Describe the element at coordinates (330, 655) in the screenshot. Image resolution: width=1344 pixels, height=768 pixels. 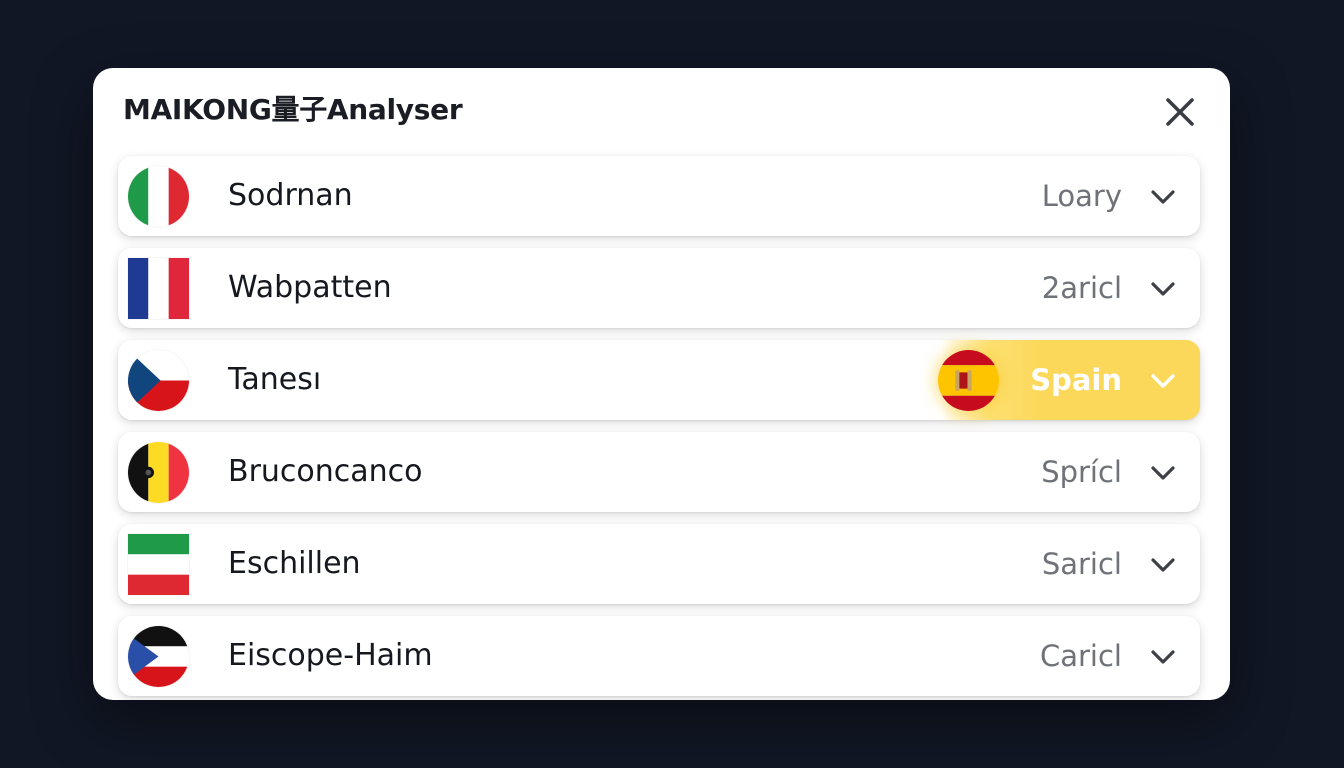
I see `row-label: Eiscope-Haim` at that location.